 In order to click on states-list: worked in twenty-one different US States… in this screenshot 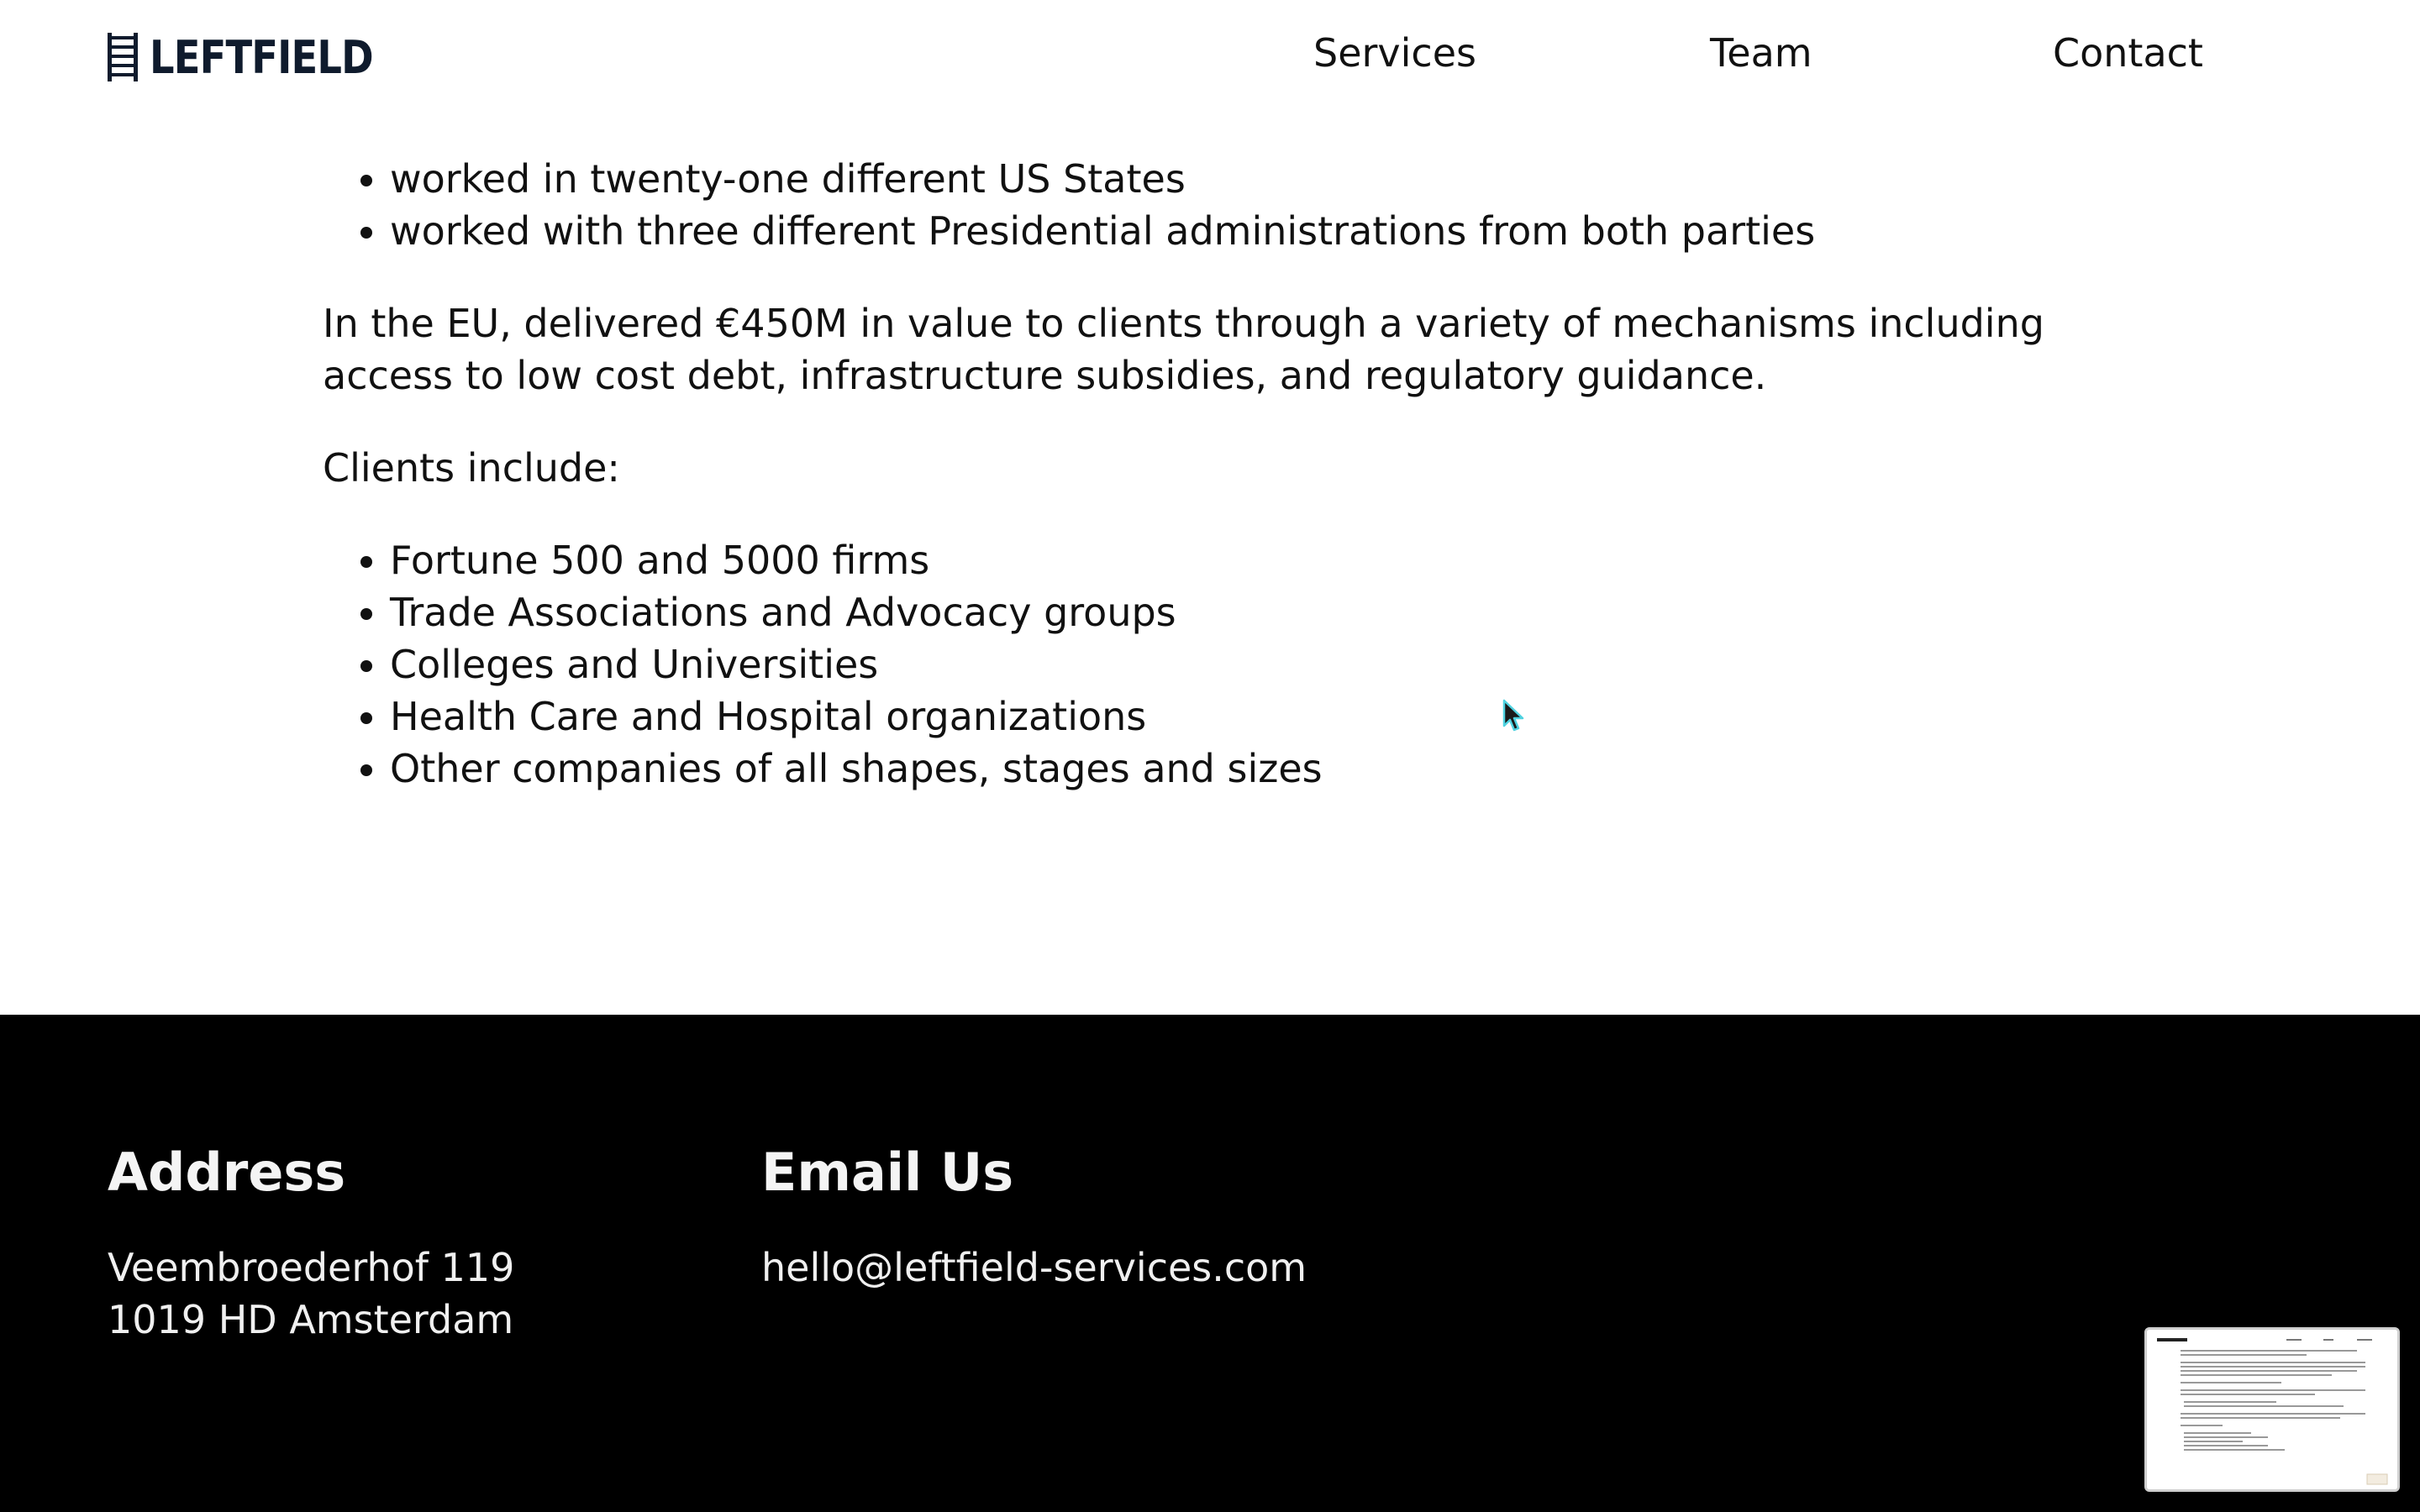, I will do `click(1205, 205)`.